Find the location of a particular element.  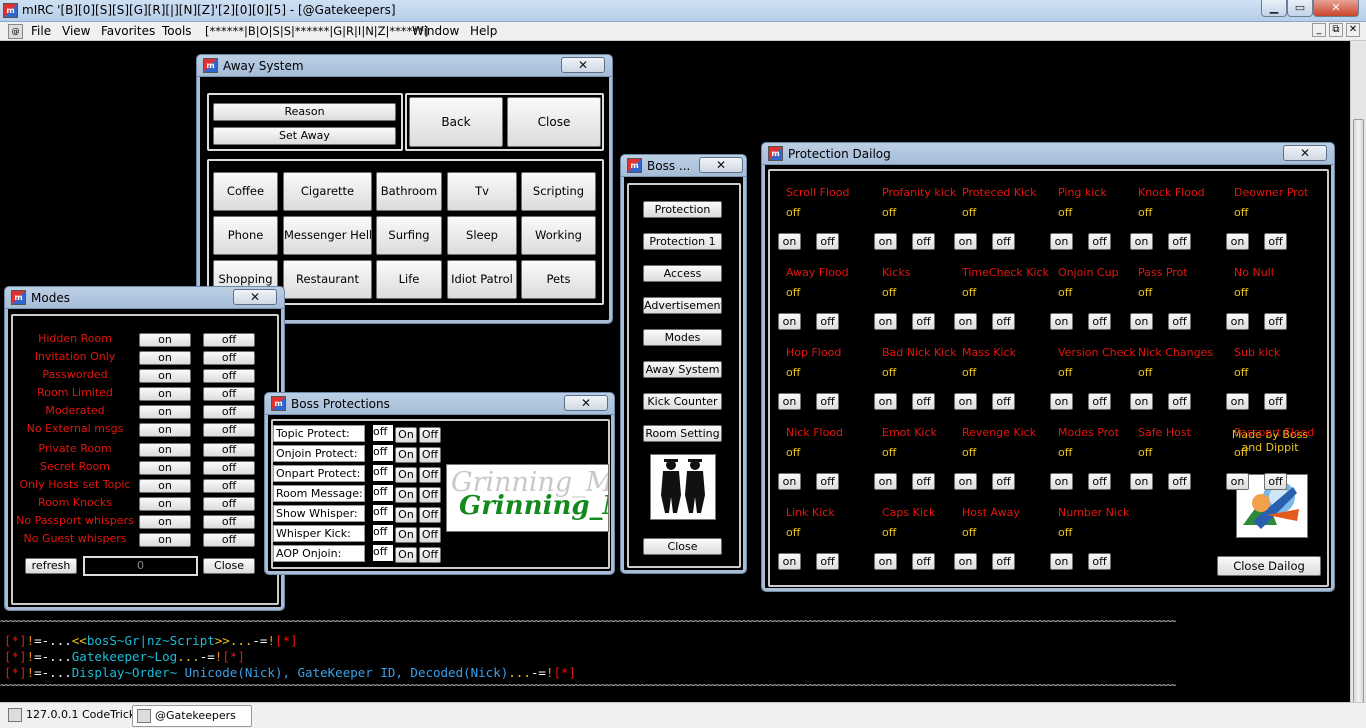

prot-sub-kick-on-button: on is located at coordinates (1237, 401).